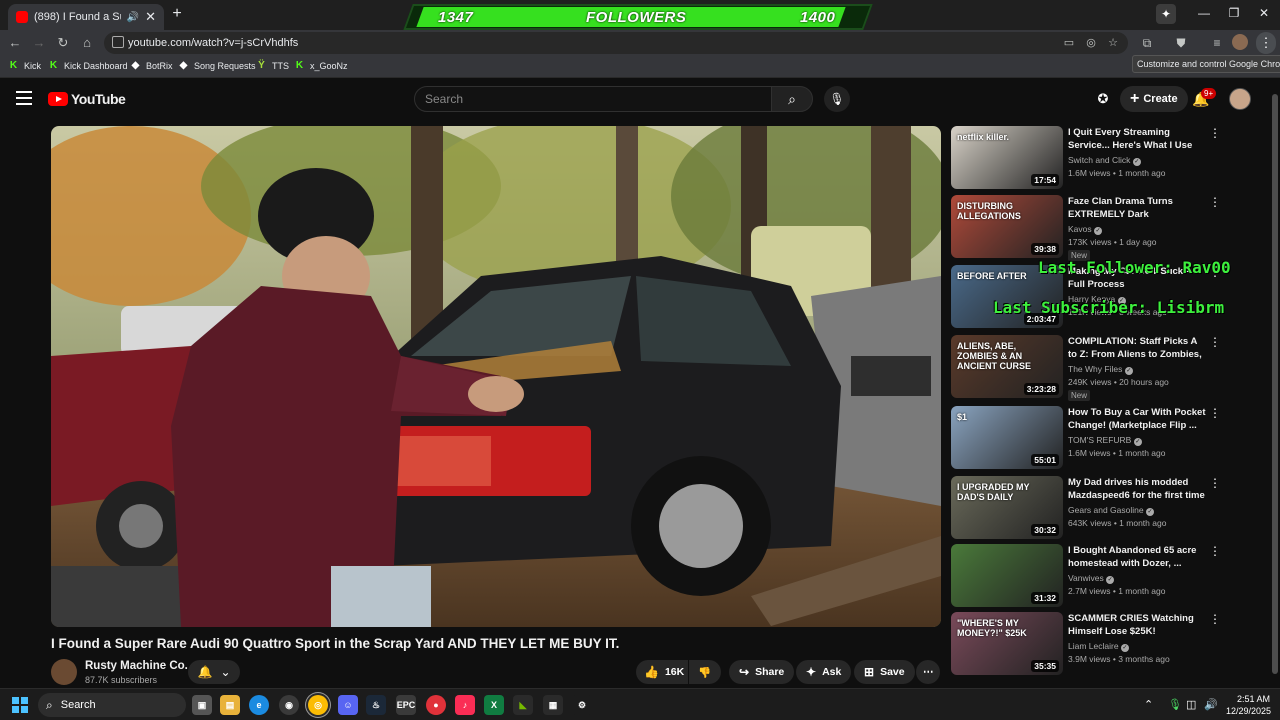  I want to click on voice-search-button: 🎙, so click(837, 99).